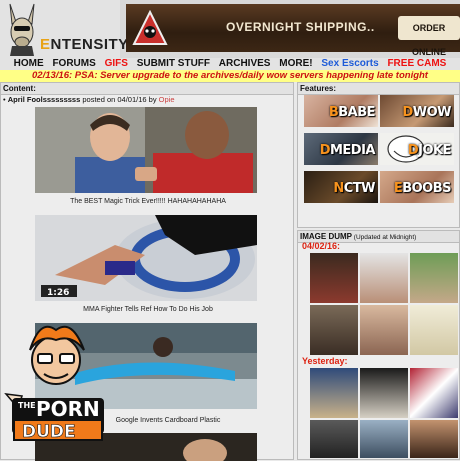 The image size is (460, 461). What do you see at coordinates (429, 150) in the screenshot?
I see `feature-joke-label: DJOKE` at bounding box center [429, 150].